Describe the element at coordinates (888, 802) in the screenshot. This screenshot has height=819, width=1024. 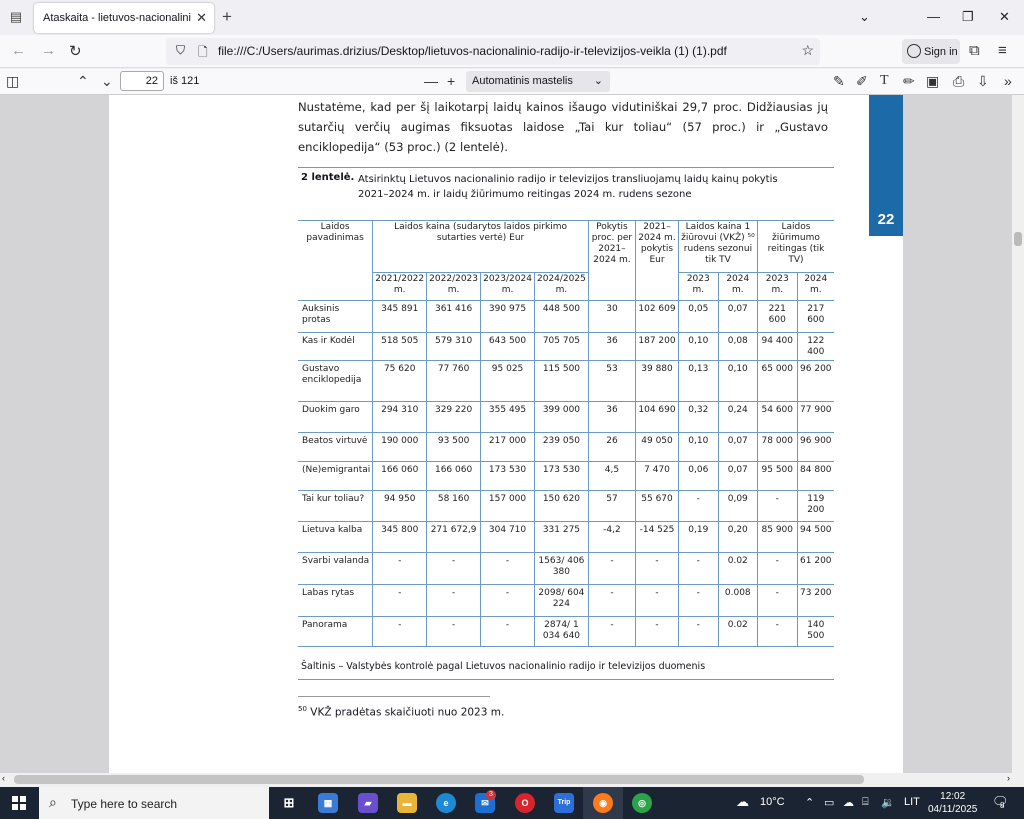
I see `volume-icon: 🔉` at that location.